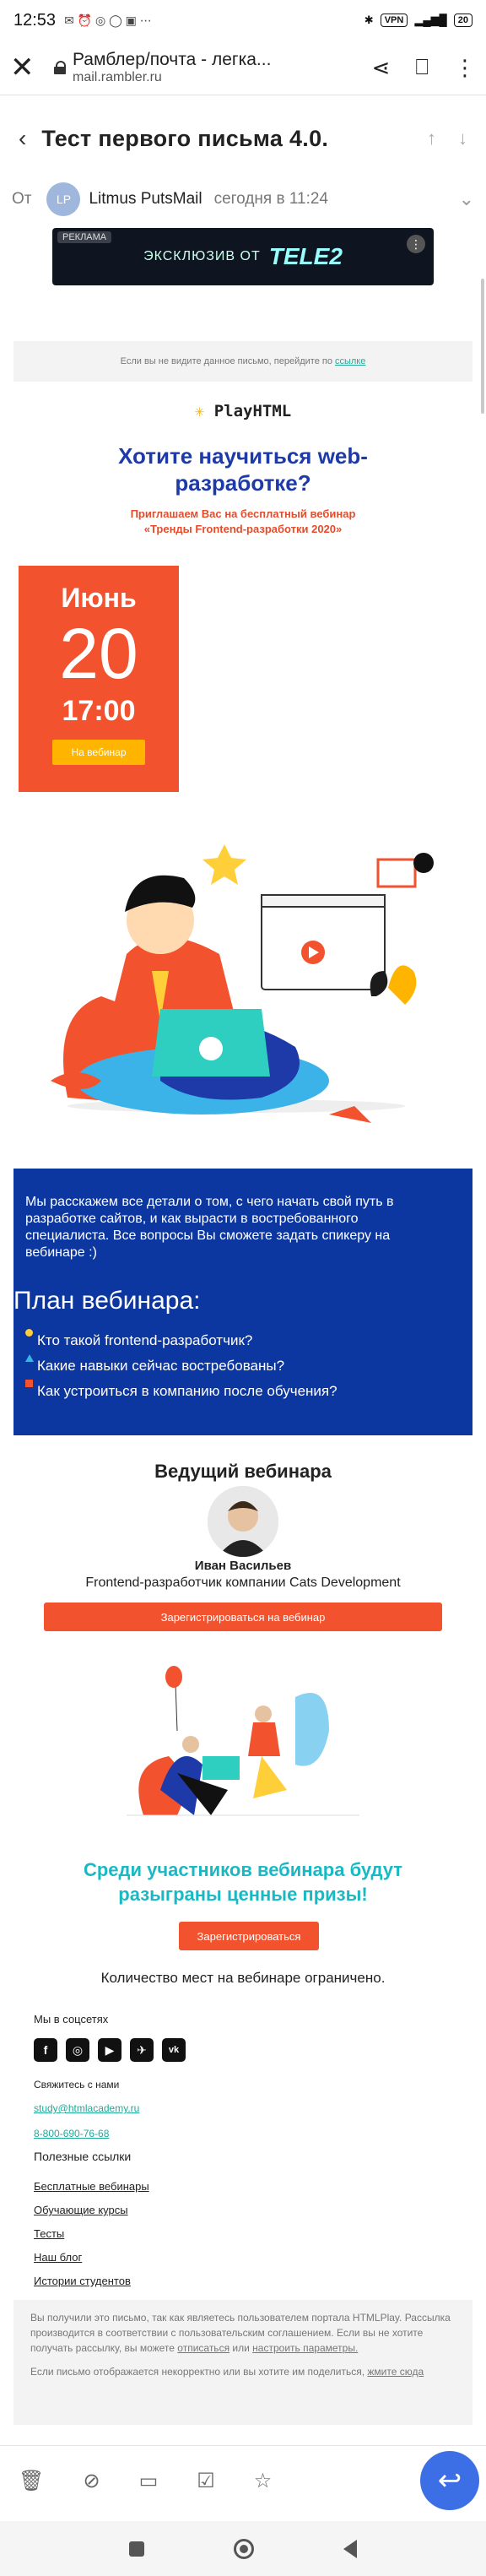 Image resolution: width=486 pixels, height=2576 pixels. What do you see at coordinates (243, 1522) in the screenshot?
I see `host-avatar` at bounding box center [243, 1522].